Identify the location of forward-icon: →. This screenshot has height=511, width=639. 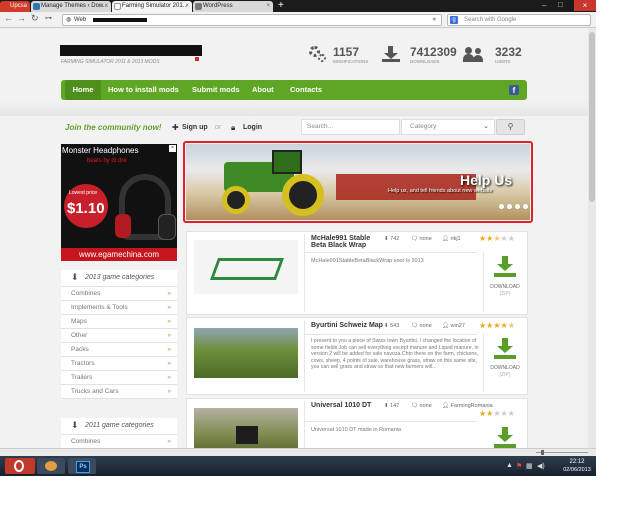
(21, 18).